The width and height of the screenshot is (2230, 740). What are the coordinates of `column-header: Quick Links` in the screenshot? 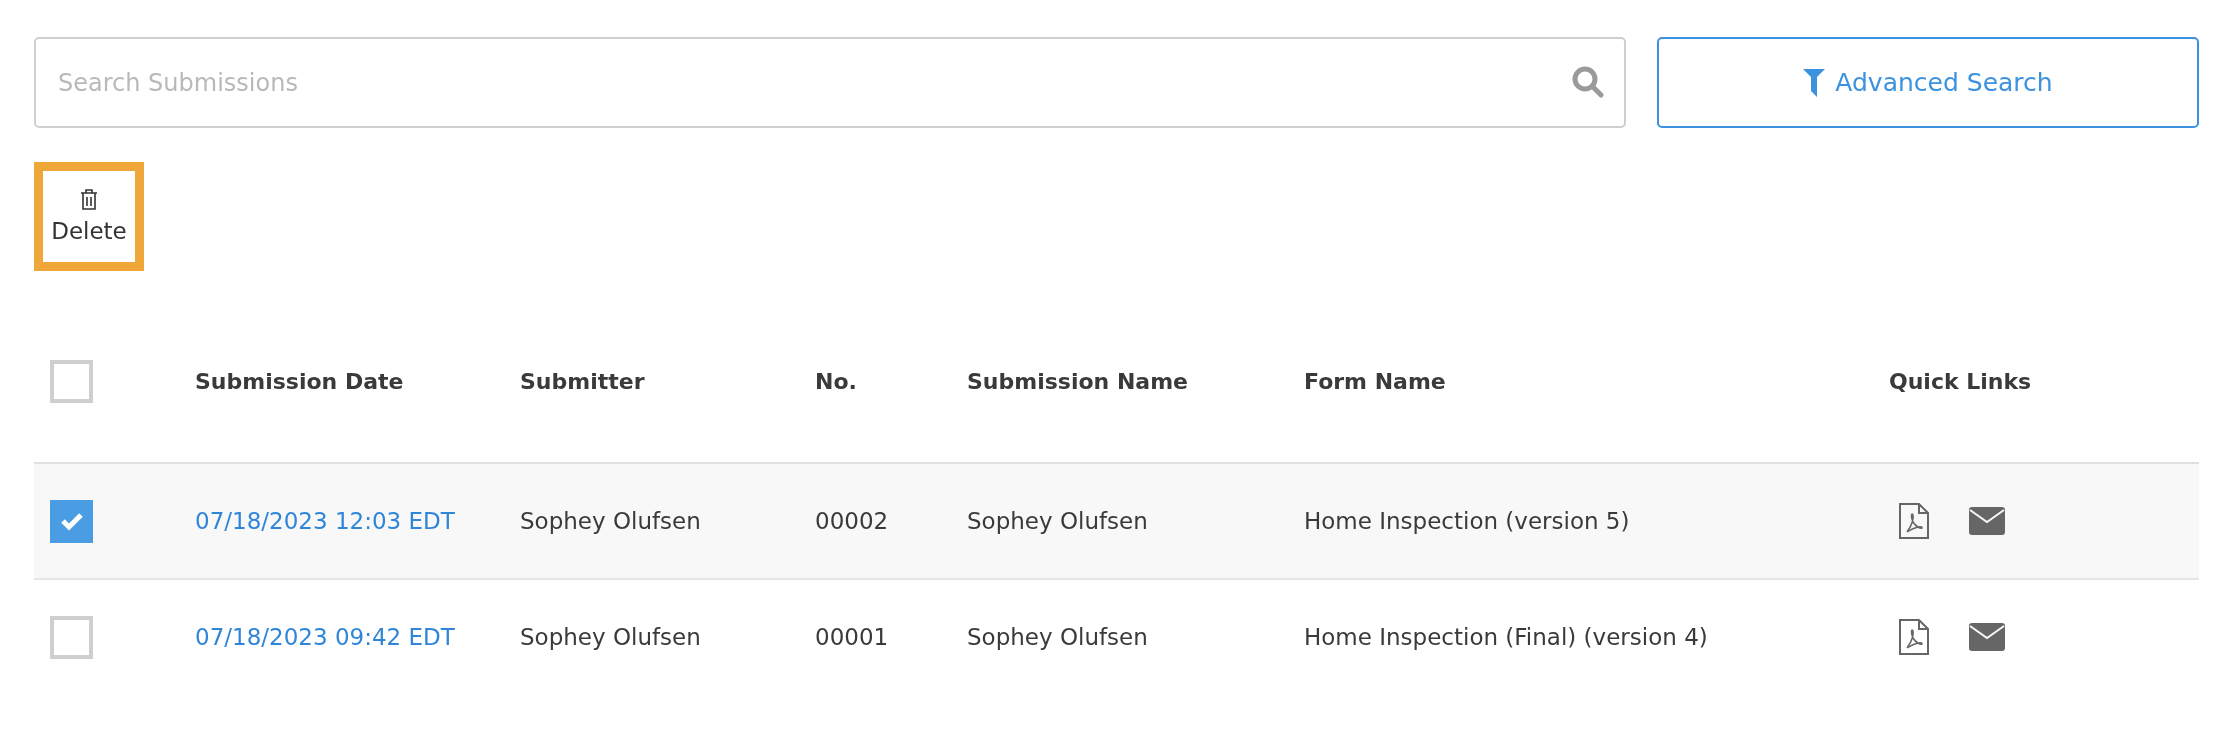 It's located at (1961, 381).